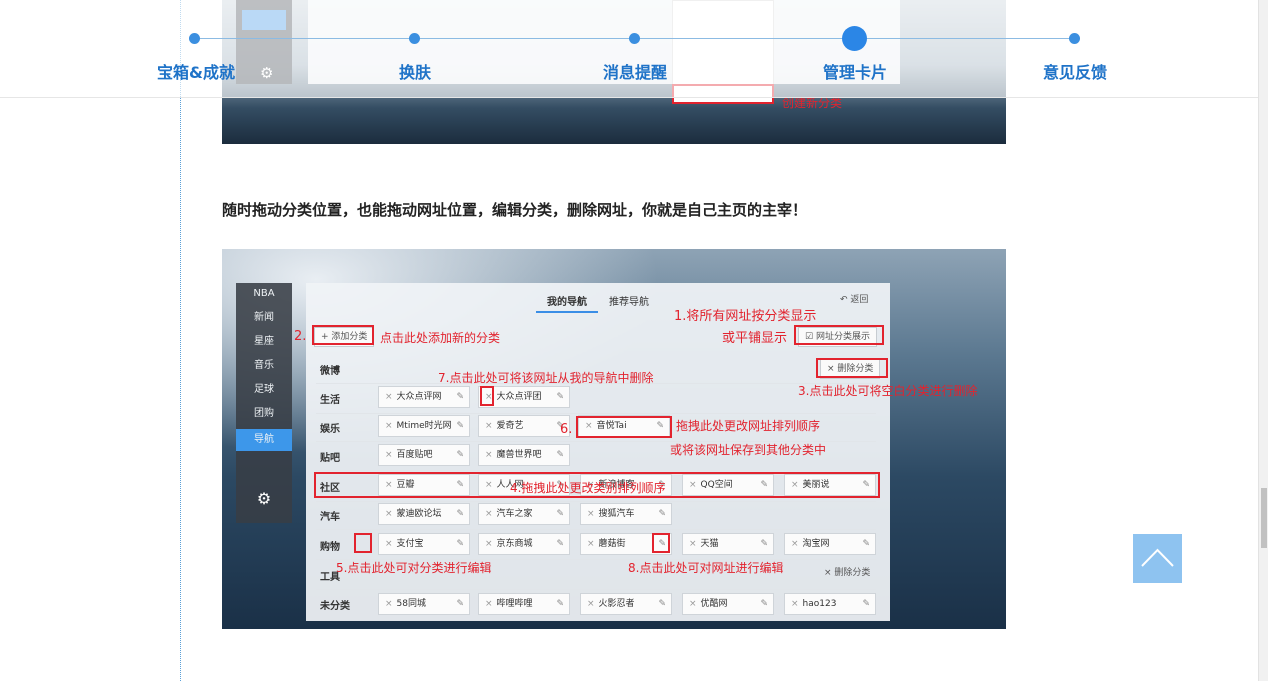  Describe the element at coordinates (629, 49) in the screenshot. I see `top-step-nav: 宝箱&成就 换肤 消息提醒 管理卡片 意见反馈` at that location.